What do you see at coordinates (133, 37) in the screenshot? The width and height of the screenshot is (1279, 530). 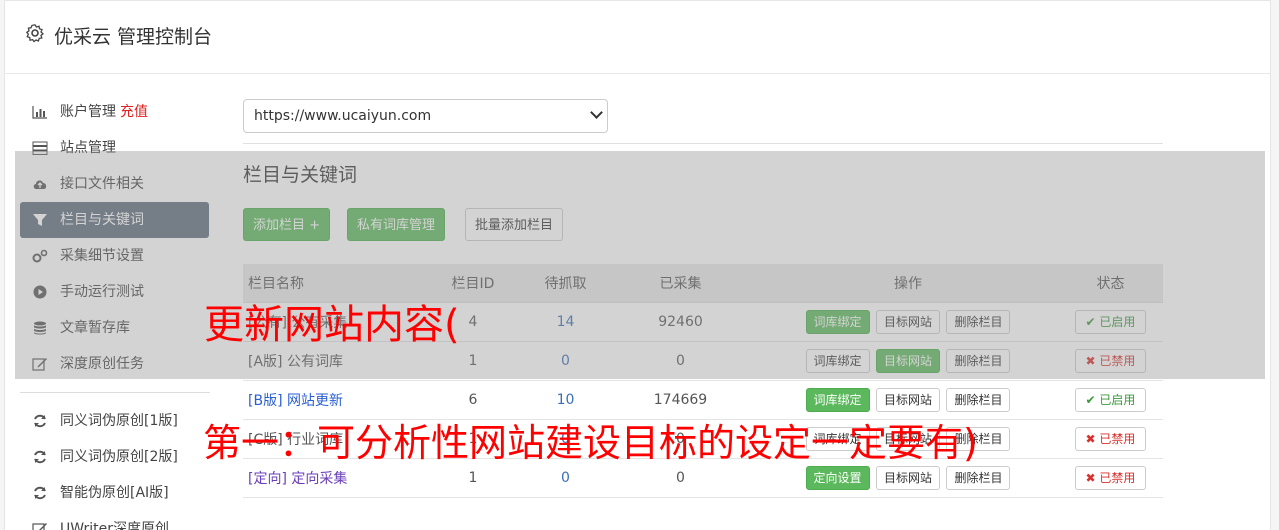 I see `page-title: 优采云 管理控制台` at bounding box center [133, 37].